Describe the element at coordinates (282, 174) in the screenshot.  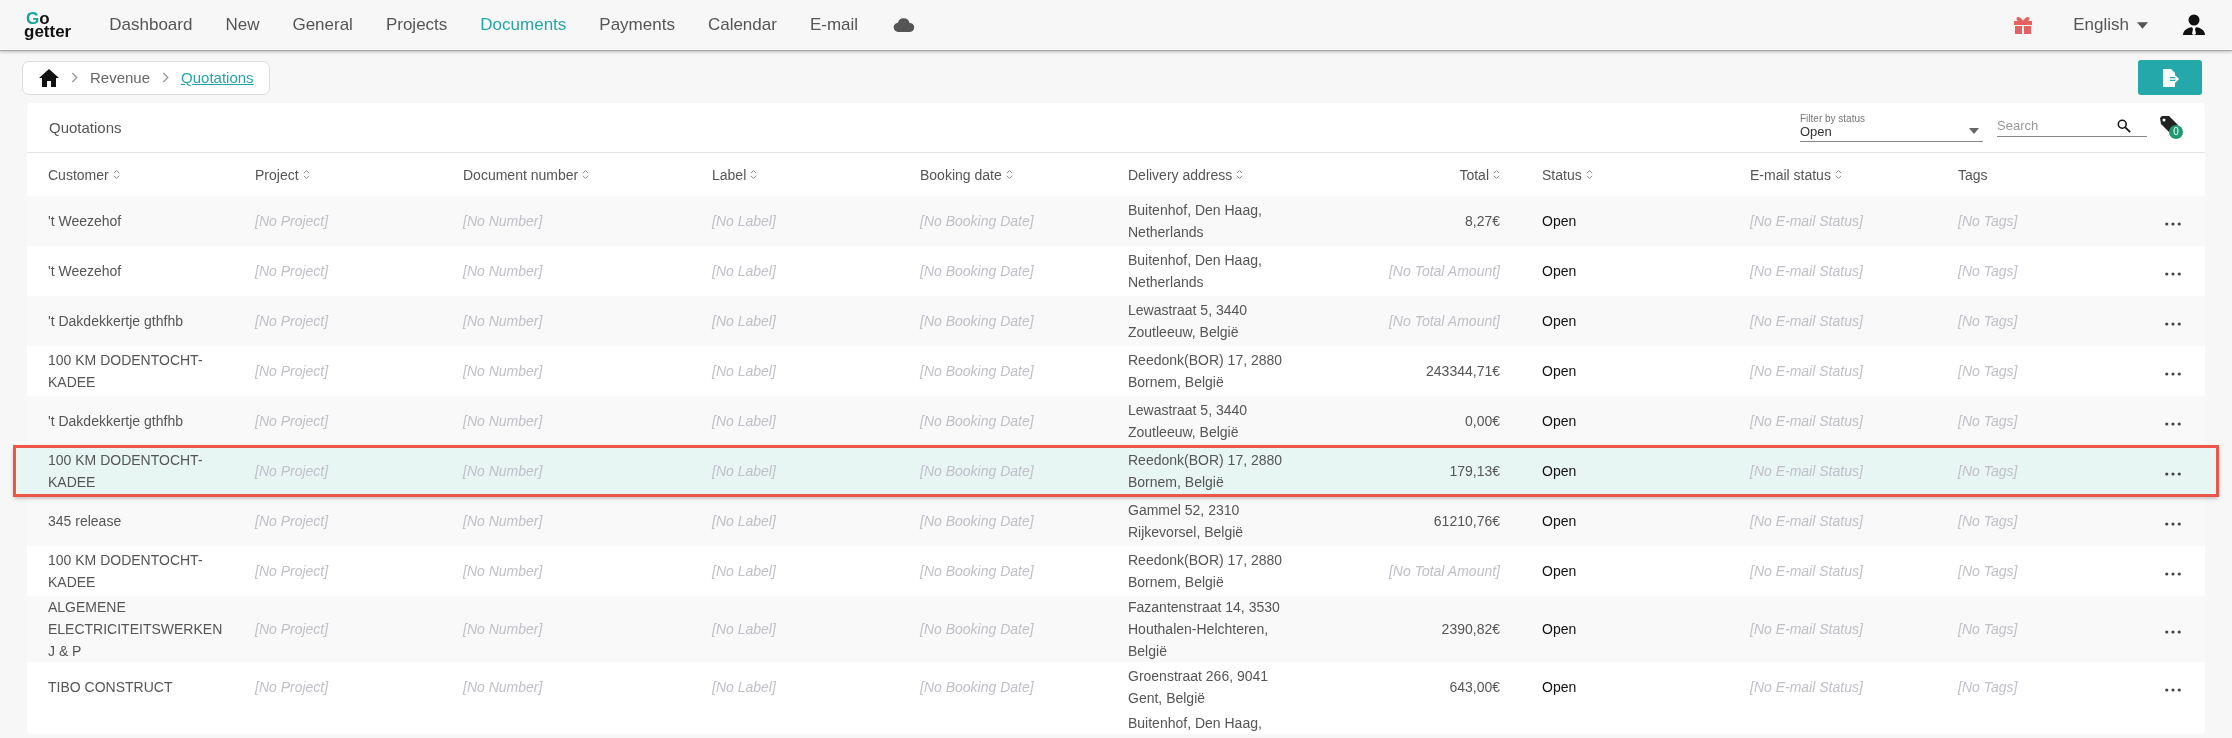
I see `column-header: Project` at that location.